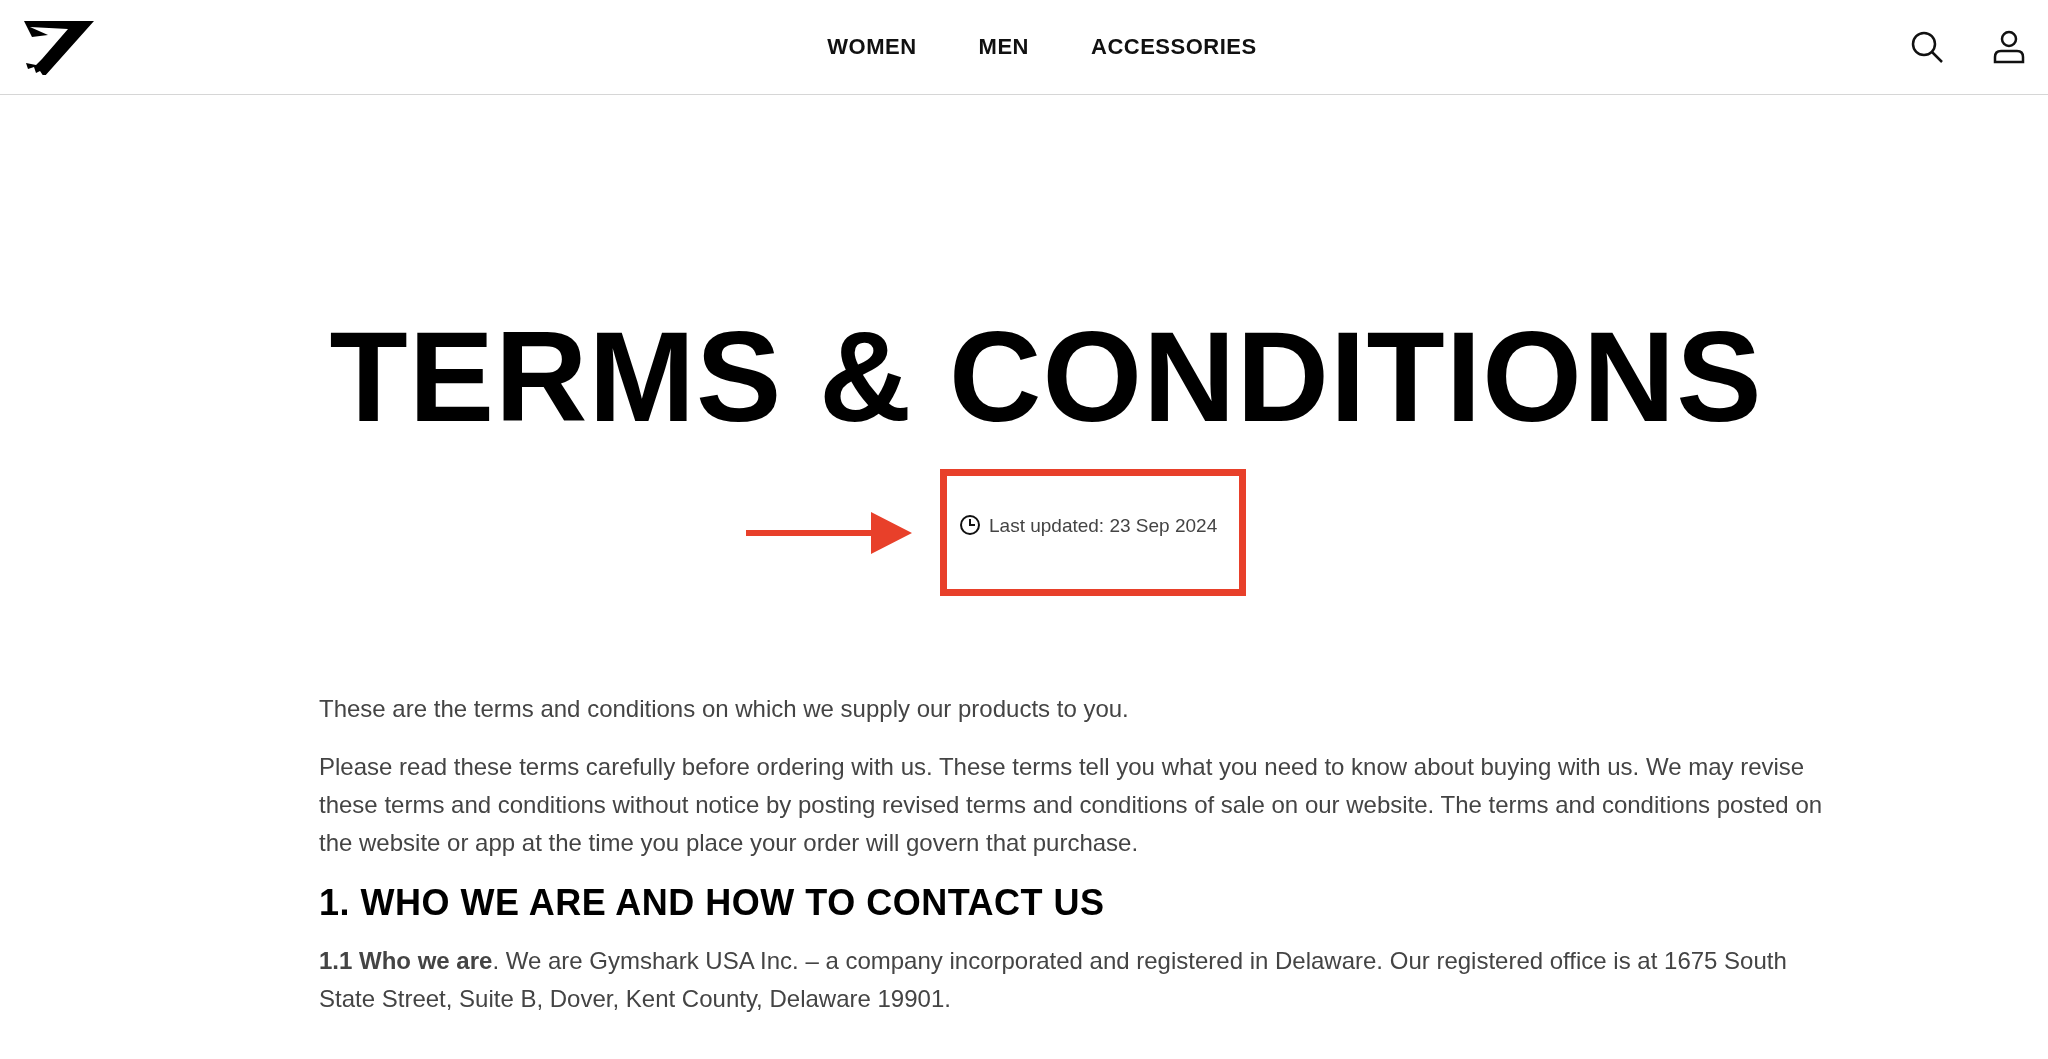 Image resolution: width=2048 pixels, height=1059 pixels. I want to click on search-icon, so click(1927, 47).